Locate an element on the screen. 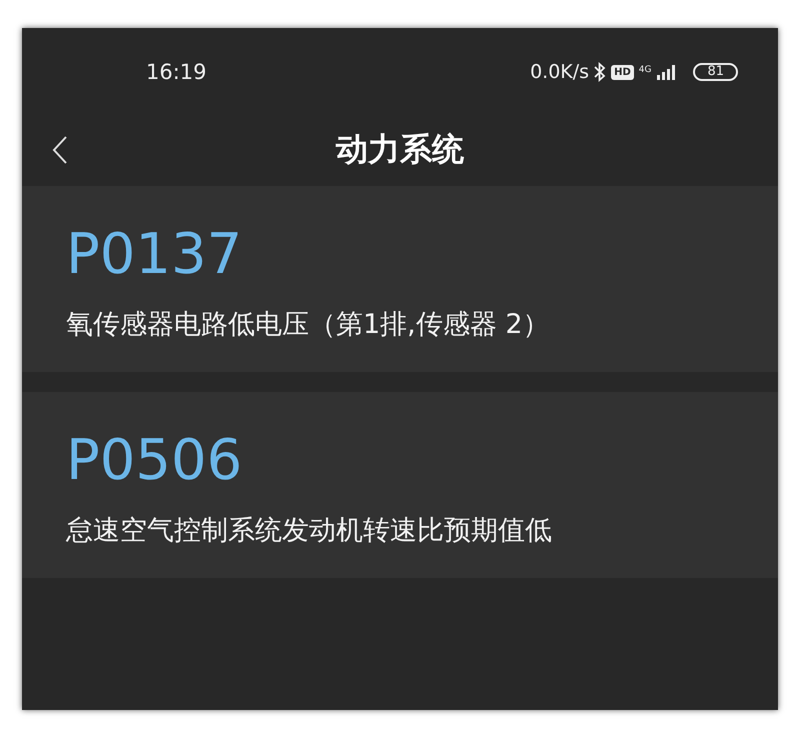 Image resolution: width=800 pixels, height=739 pixels. network-type: 4G is located at coordinates (645, 70).